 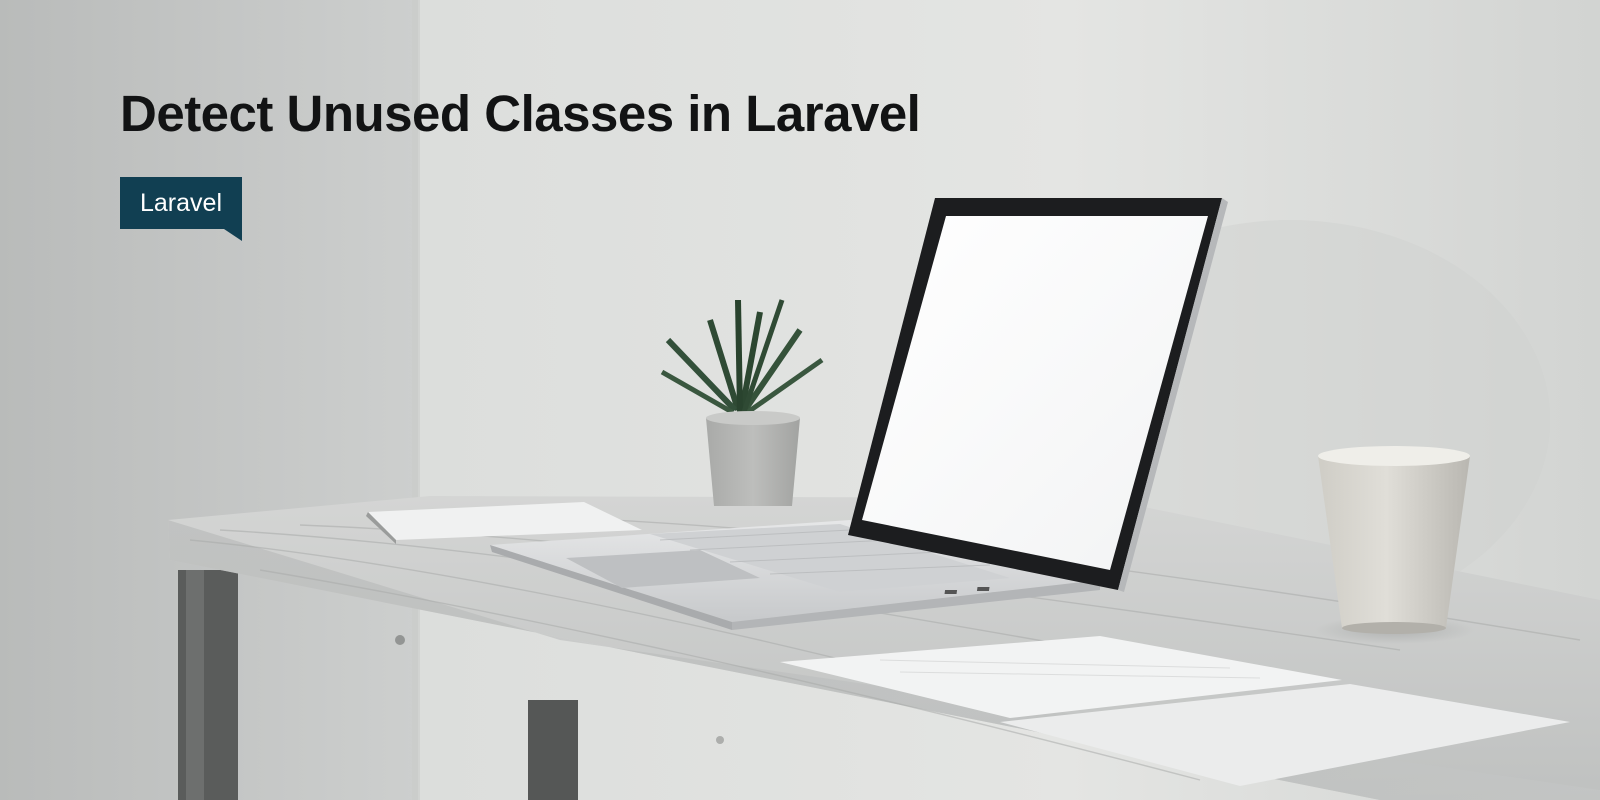 I want to click on category-tag: Laravel, so click(x=181, y=209).